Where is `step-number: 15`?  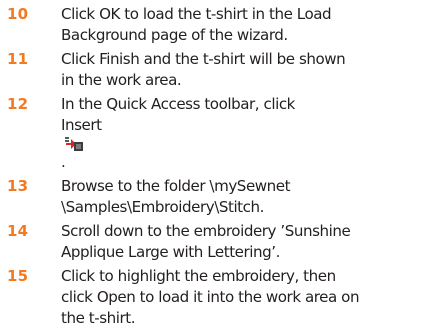
step-number: 15 is located at coordinates (18, 276).